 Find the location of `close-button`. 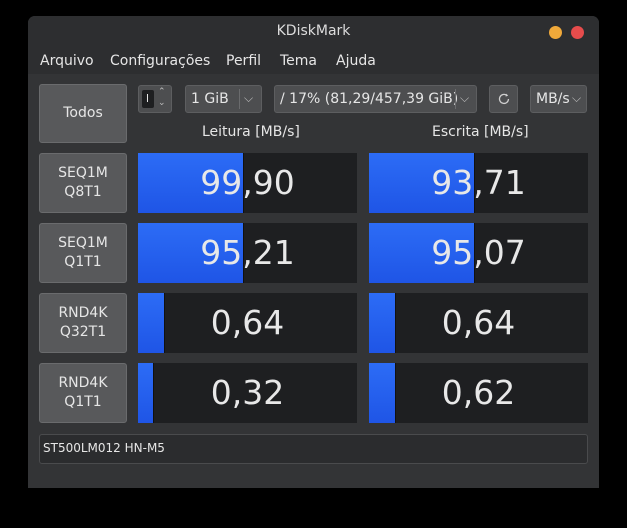

close-button is located at coordinates (577, 32).